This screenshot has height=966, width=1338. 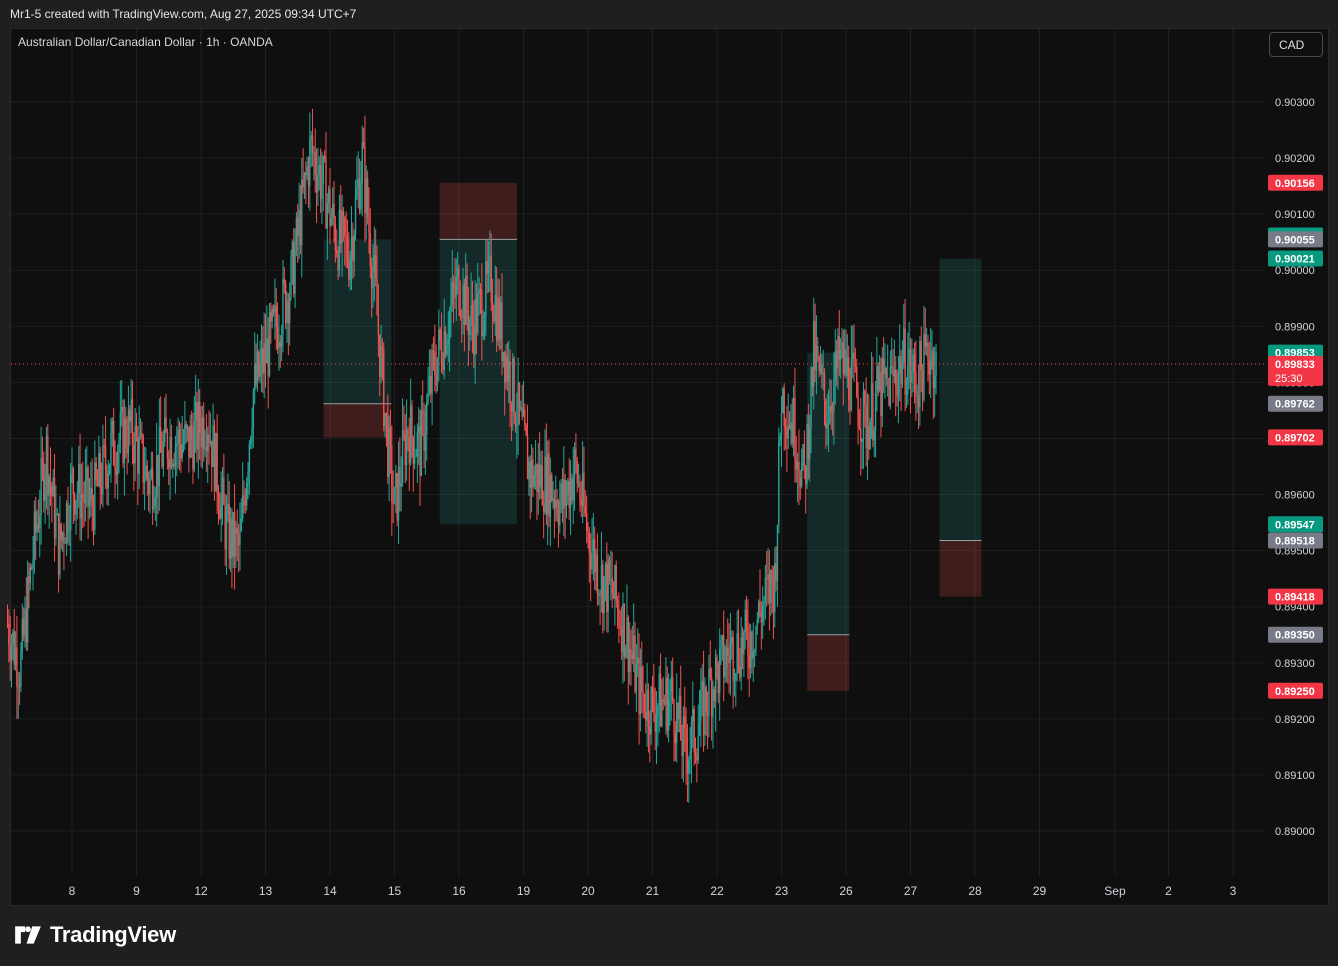 I want to click on currency-button: CAD, so click(x=1296, y=44).